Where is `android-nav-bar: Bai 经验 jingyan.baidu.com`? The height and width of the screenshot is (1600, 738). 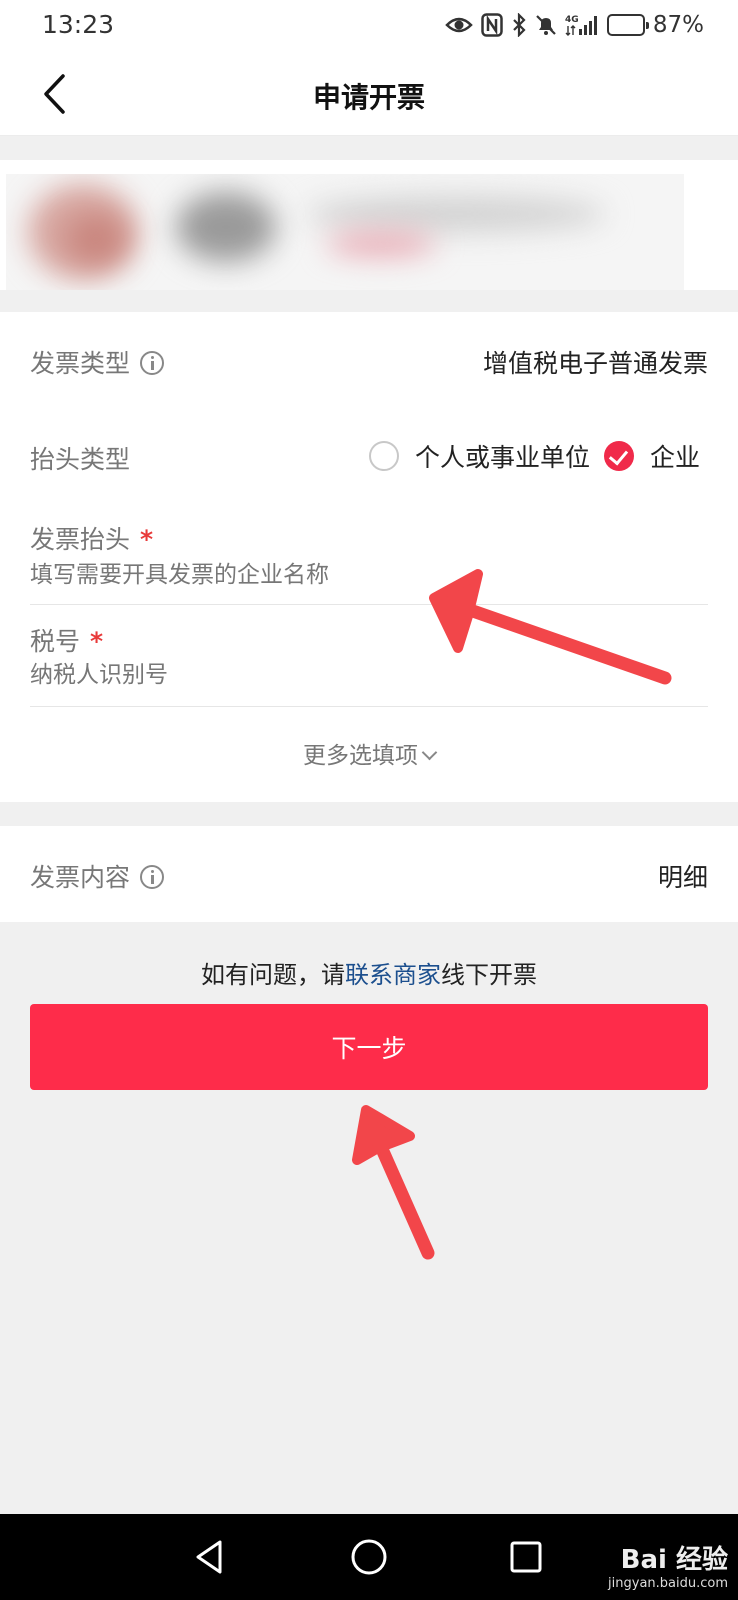
android-nav-bar: Bai 经验 jingyan.baidu.com is located at coordinates (369, 1557).